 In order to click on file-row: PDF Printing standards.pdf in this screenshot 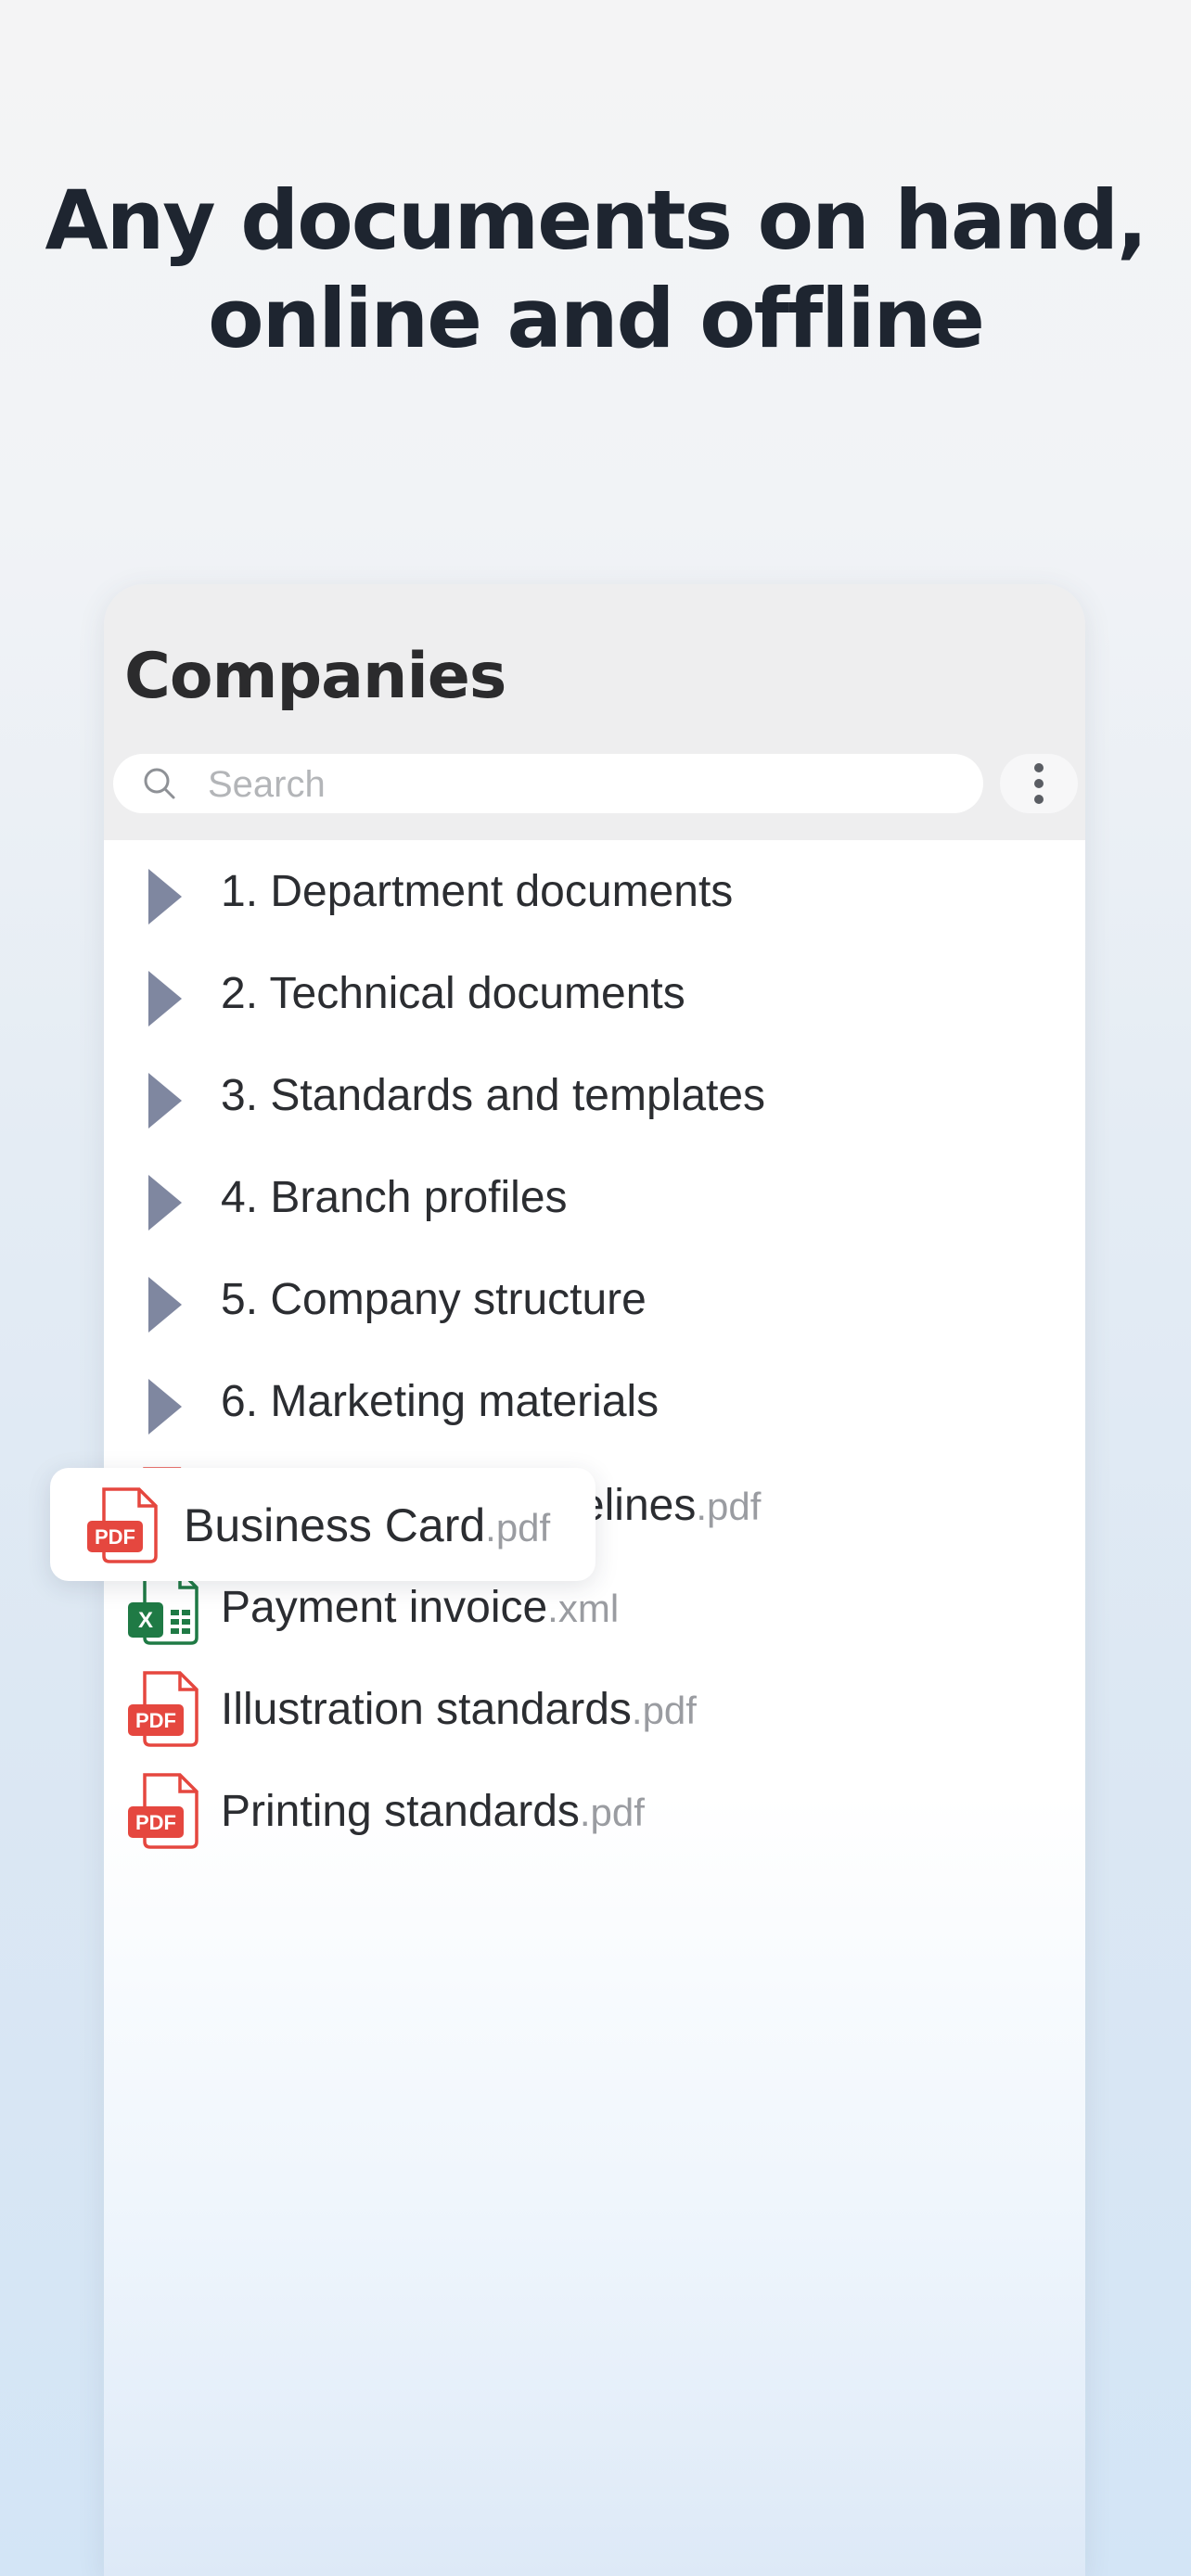, I will do `click(594, 1811)`.